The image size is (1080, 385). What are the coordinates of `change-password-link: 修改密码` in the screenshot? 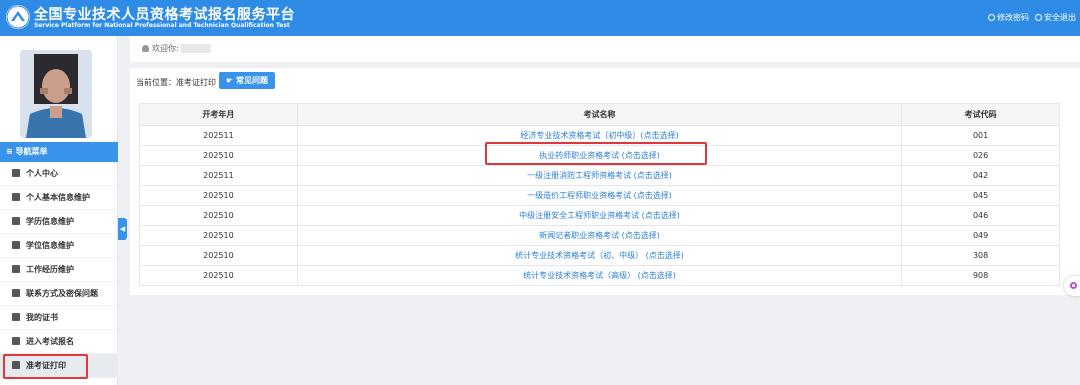 It's located at (1008, 17).